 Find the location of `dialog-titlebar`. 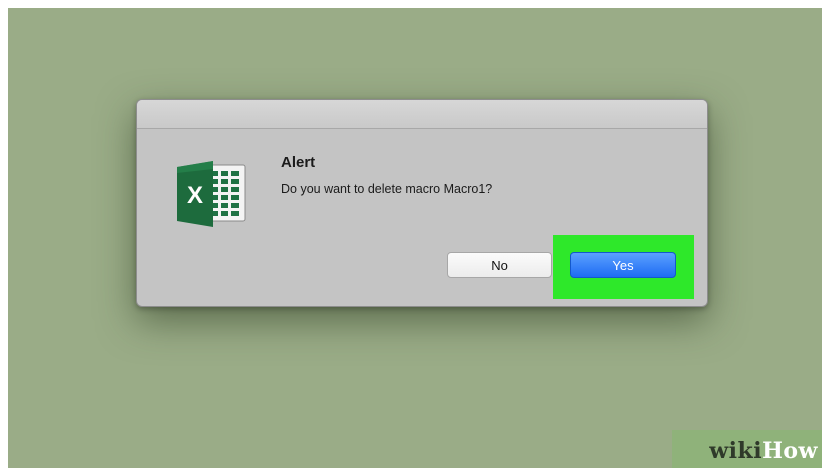

dialog-titlebar is located at coordinates (422, 114).